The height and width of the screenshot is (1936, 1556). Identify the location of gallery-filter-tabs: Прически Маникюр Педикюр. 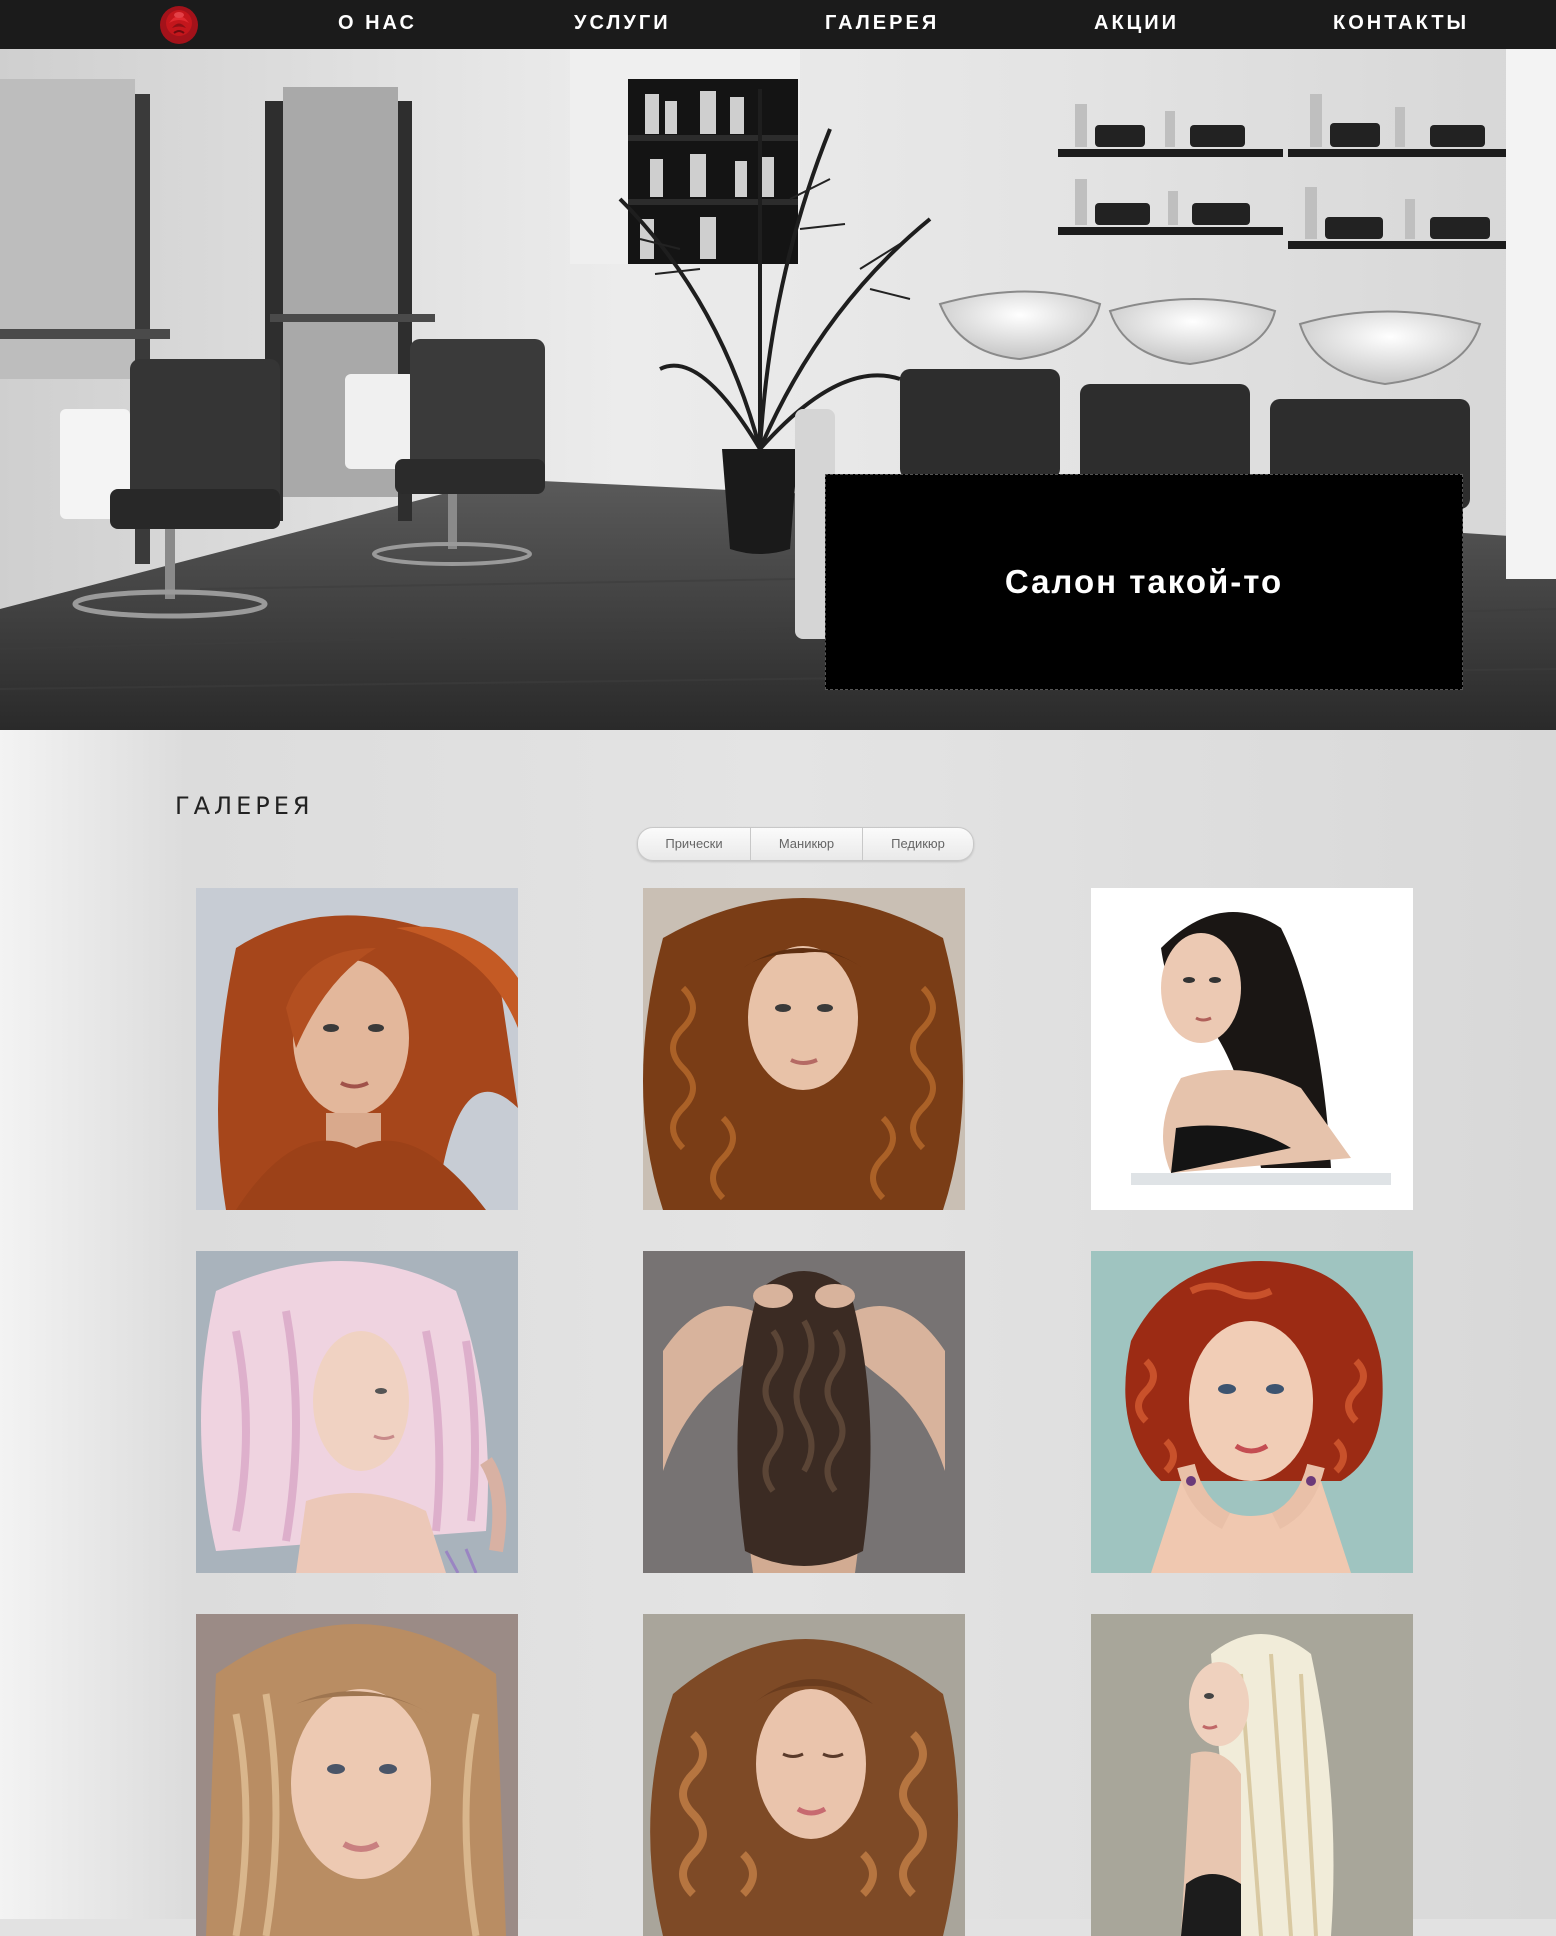
(805, 844).